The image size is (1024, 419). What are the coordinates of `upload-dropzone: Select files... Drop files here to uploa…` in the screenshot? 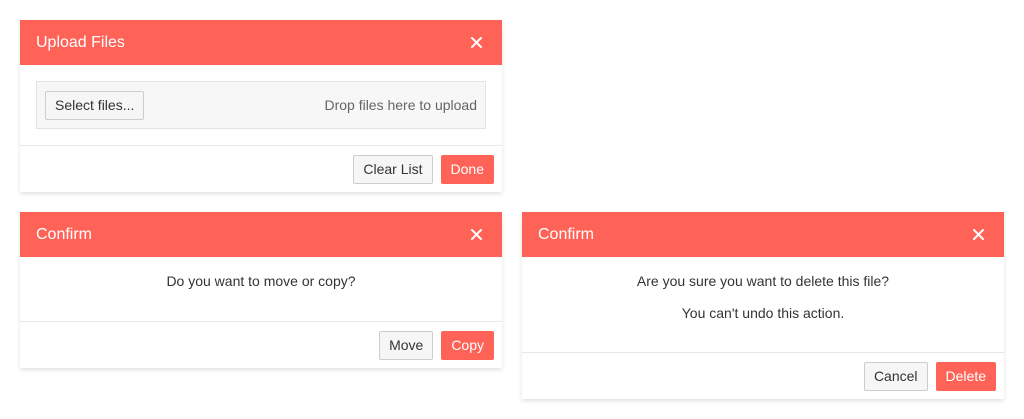 It's located at (261, 105).